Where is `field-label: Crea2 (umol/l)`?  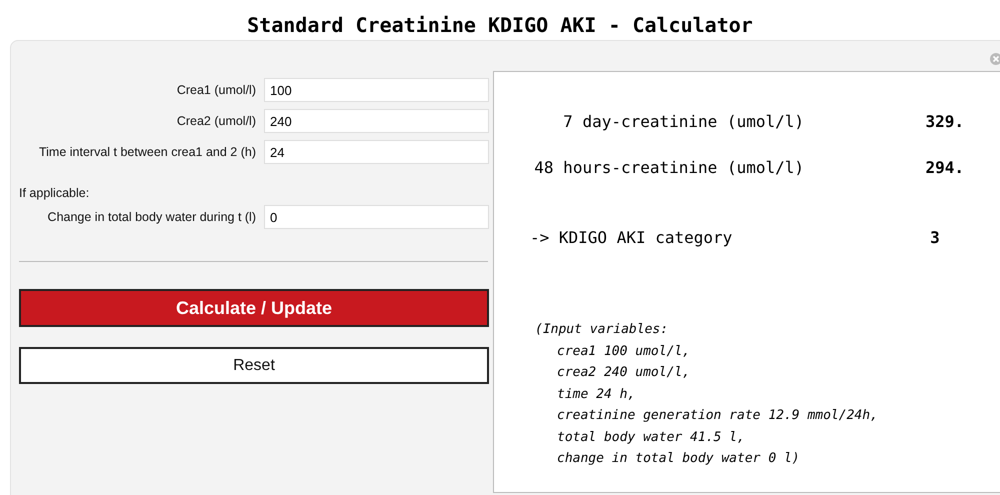 field-label: Crea2 (umol/l) is located at coordinates (216, 121).